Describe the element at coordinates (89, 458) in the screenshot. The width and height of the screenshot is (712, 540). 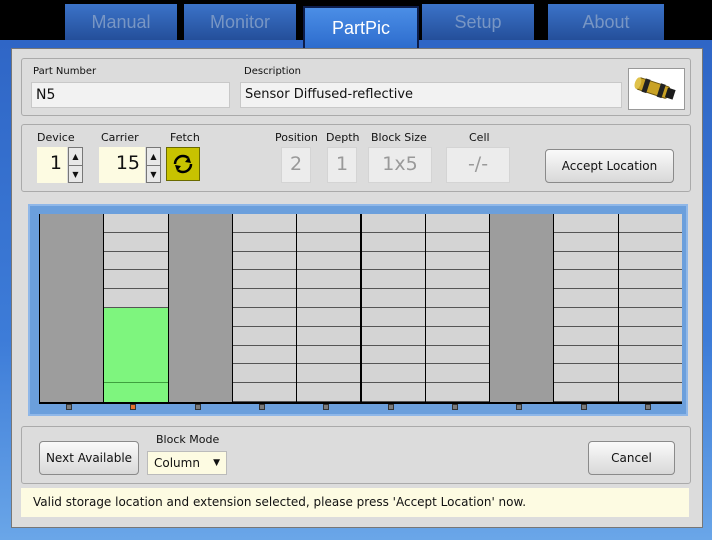
I see `next-available-button: Next Available` at that location.